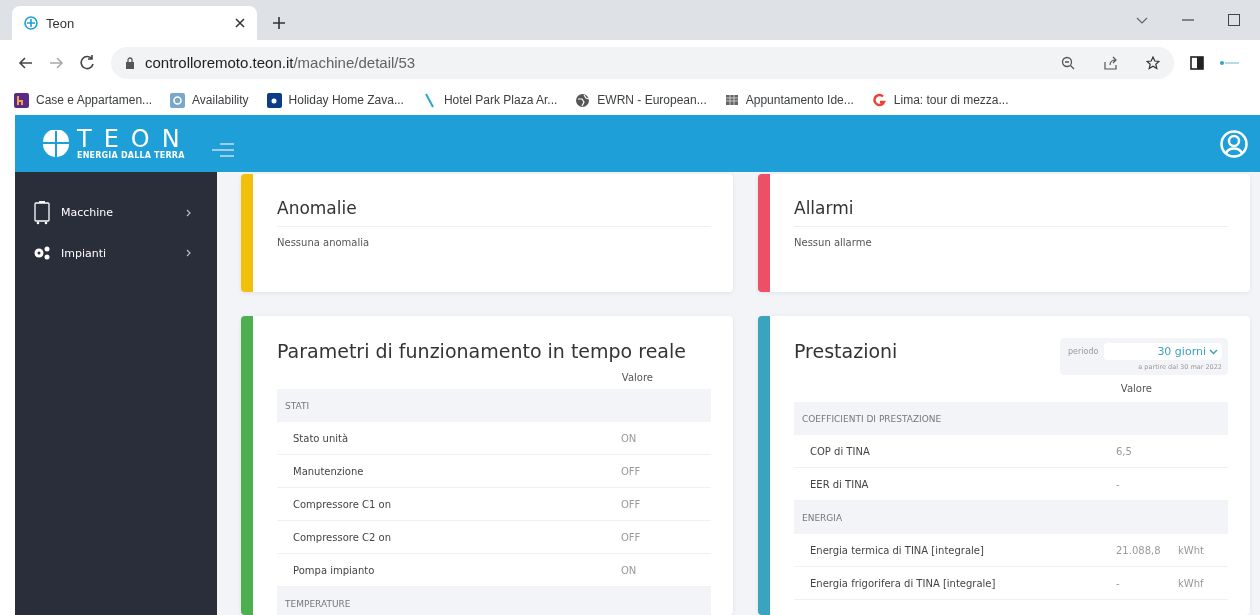  I want to click on lock-icon, so click(130, 62).